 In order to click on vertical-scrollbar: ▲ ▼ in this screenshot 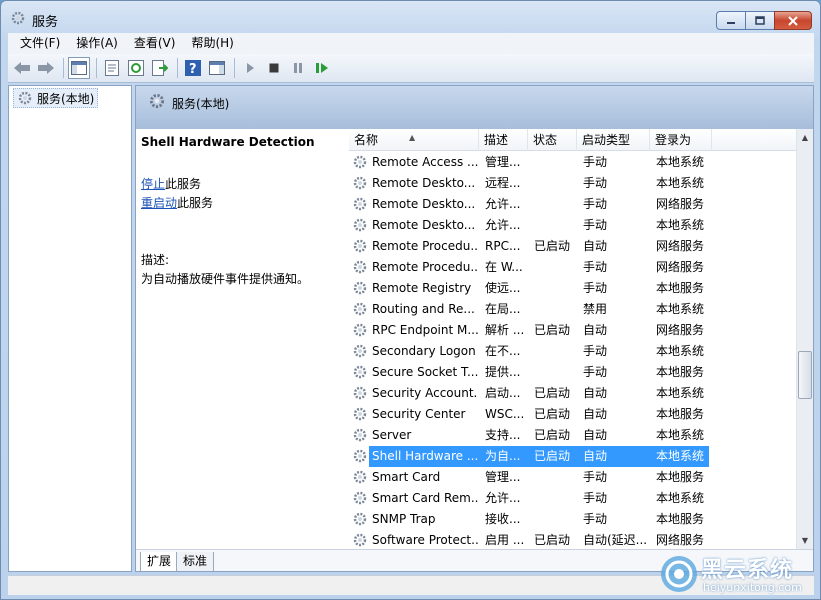, I will do `click(804, 339)`.